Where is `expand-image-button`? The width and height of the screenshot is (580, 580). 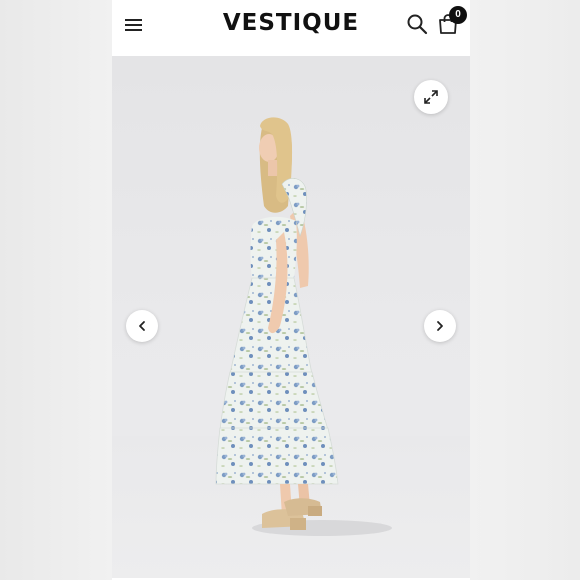
expand-image-button is located at coordinates (431, 97).